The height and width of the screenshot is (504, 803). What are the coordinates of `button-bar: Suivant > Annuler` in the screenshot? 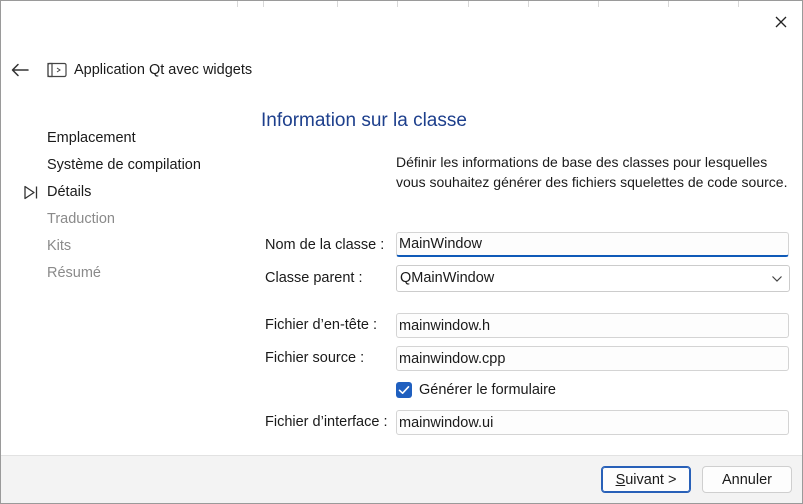 It's located at (401, 479).